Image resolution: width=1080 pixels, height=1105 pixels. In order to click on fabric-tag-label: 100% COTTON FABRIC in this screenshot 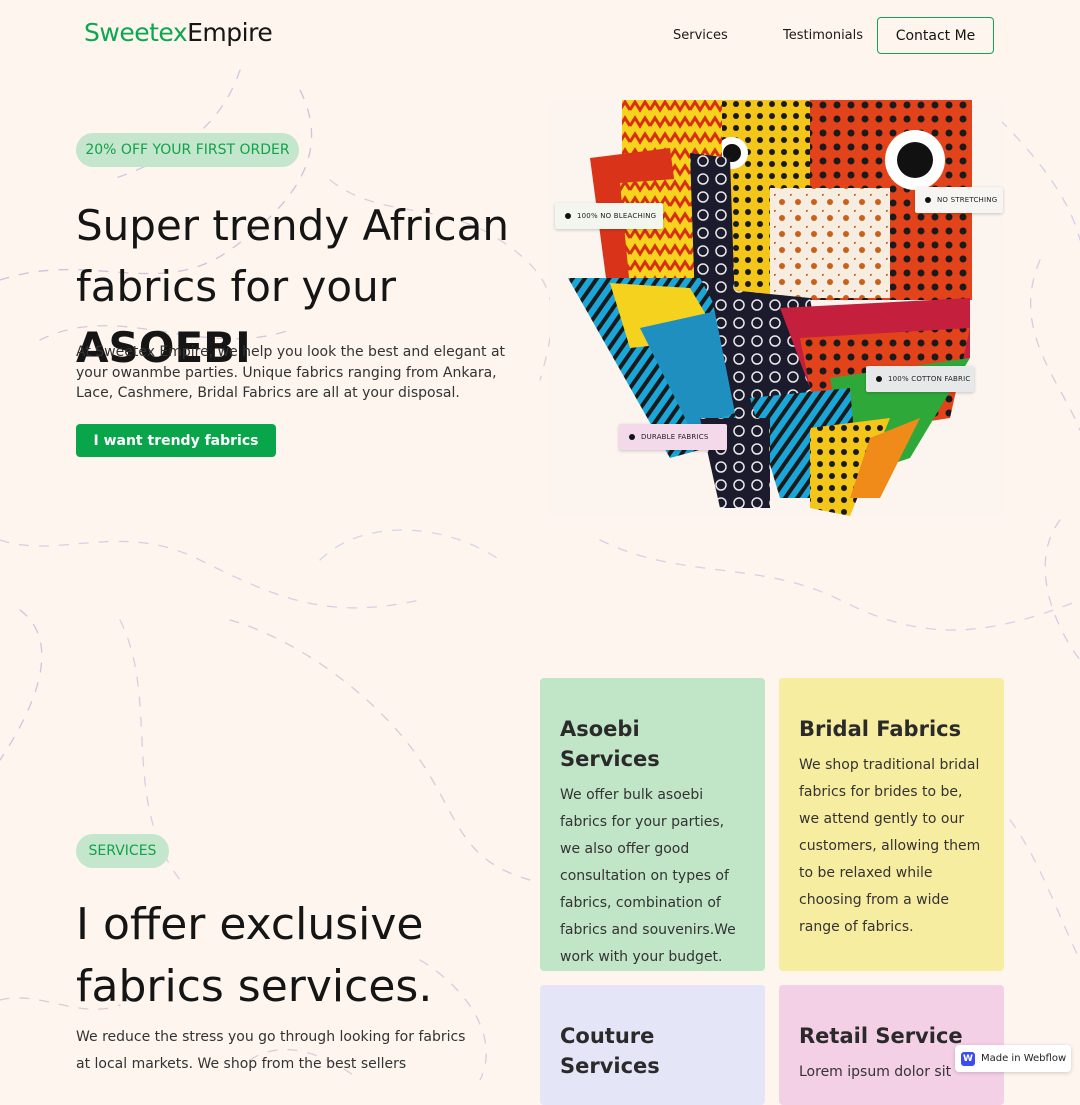, I will do `click(929, 379)`.